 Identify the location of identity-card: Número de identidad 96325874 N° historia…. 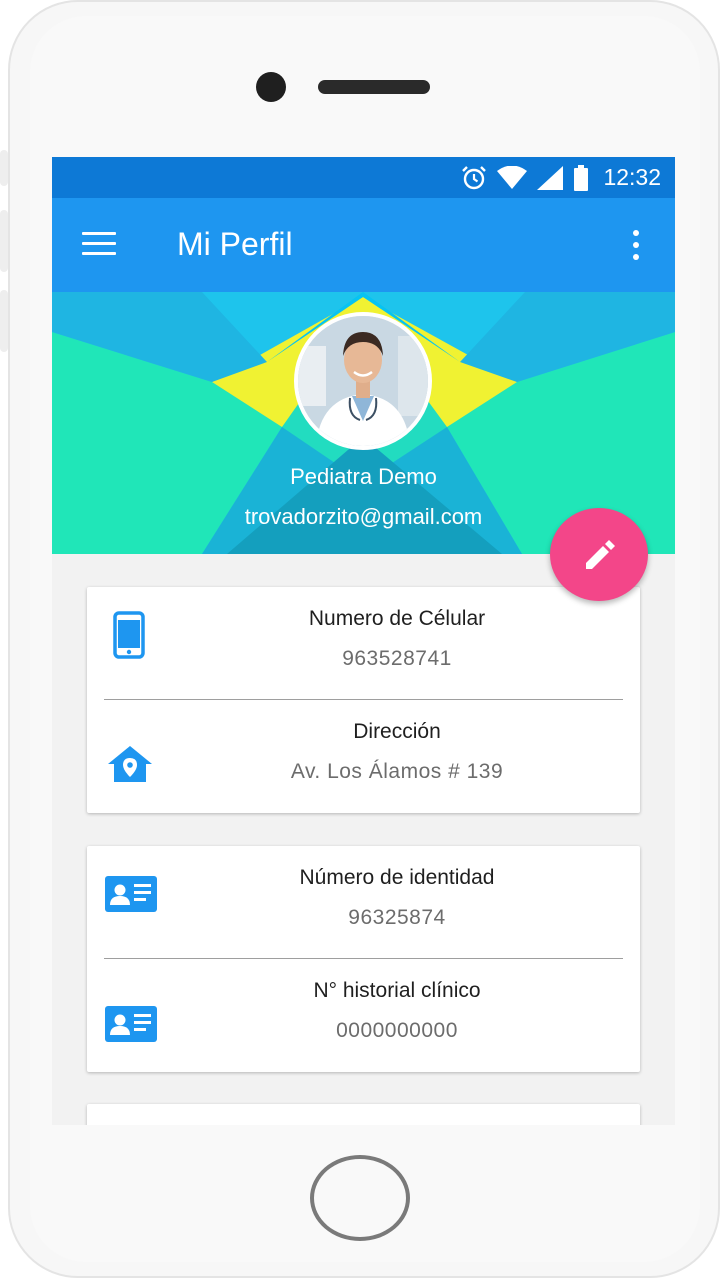
(363, 959).